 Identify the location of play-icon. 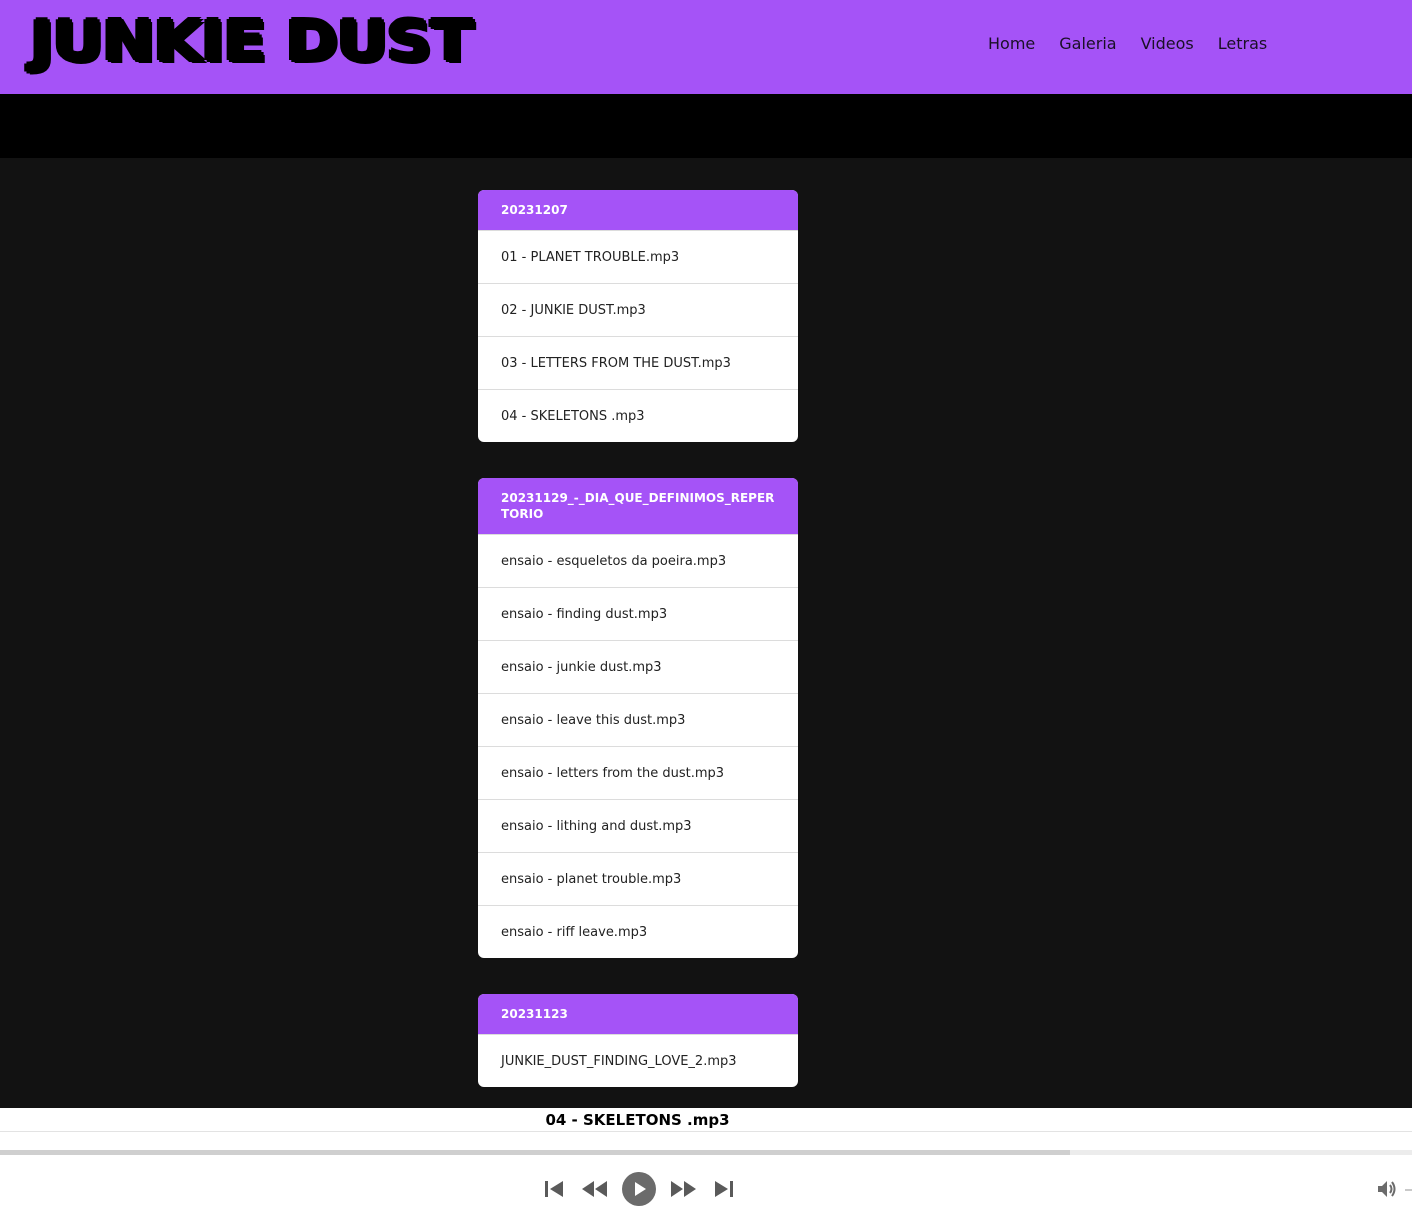
(640, 1189).